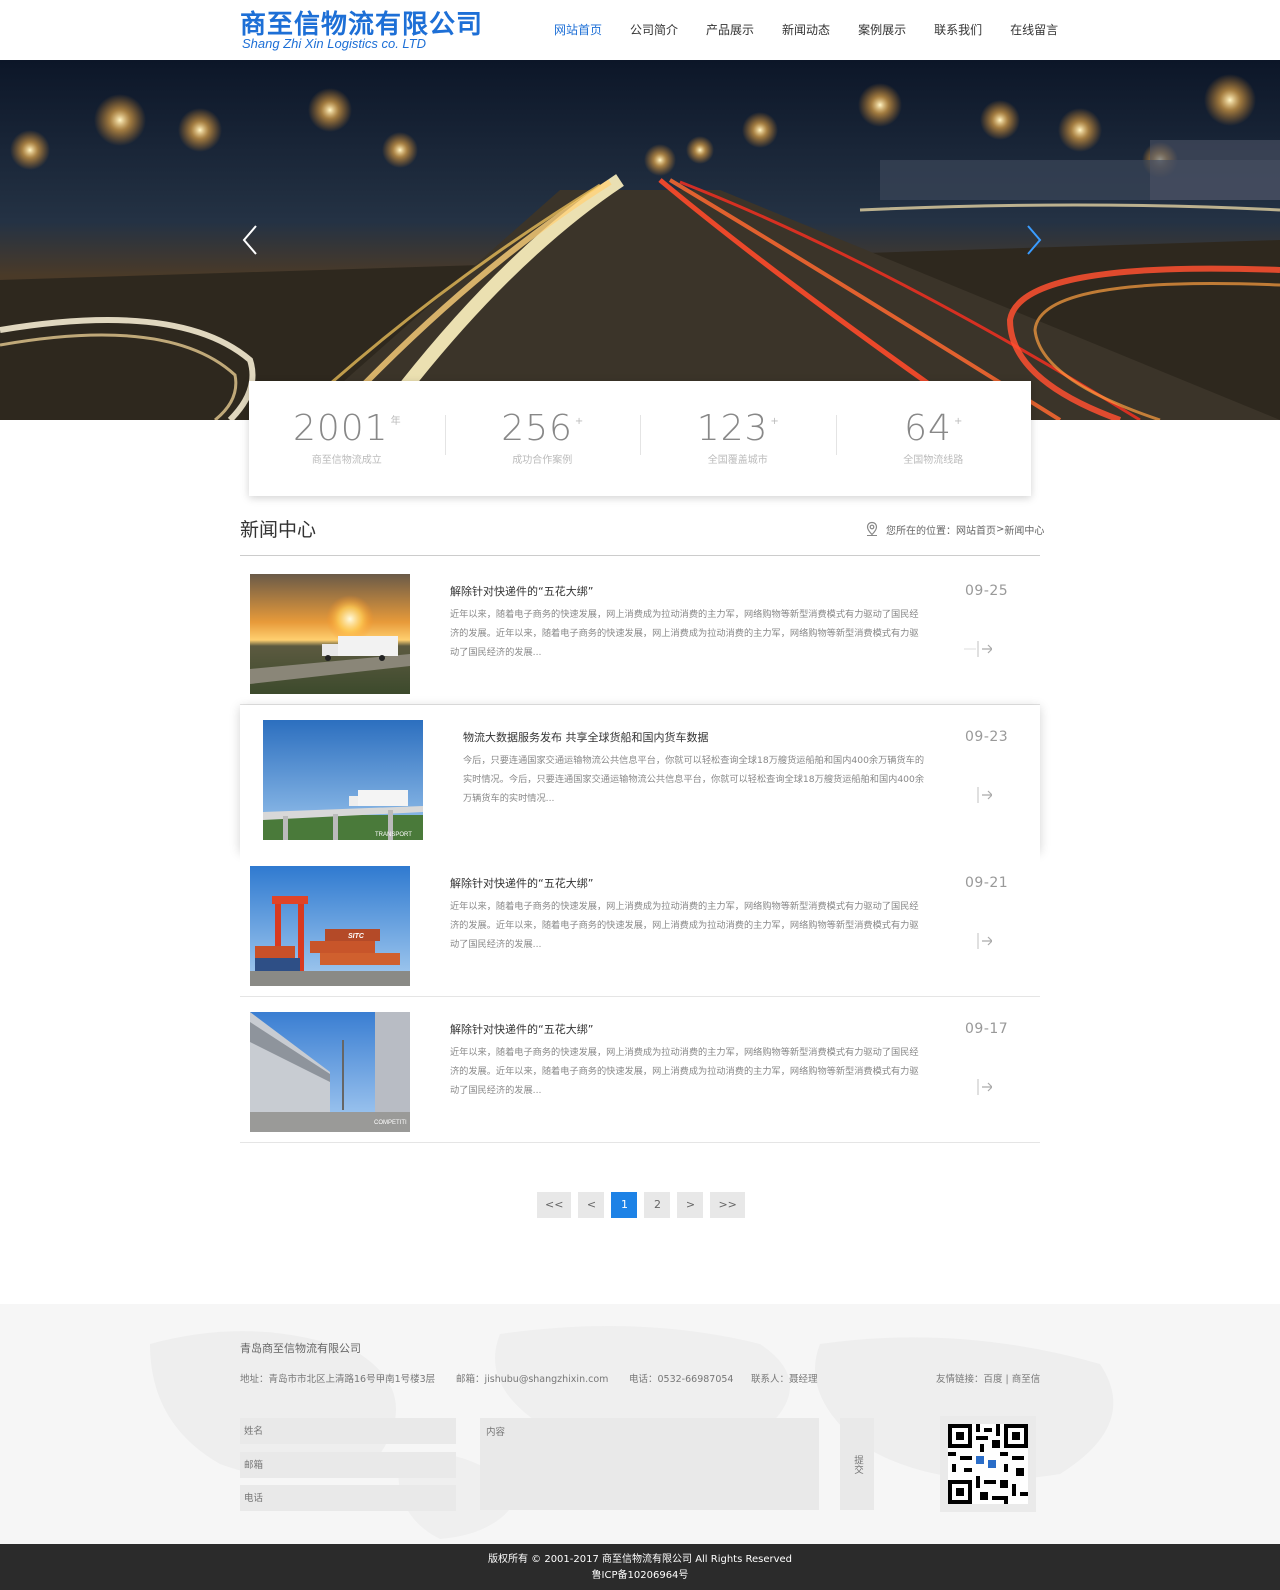  Describe the element at coordinates (737, 460) in the screenshot. I see `stat-label: 全国覆盖城市` at that location.